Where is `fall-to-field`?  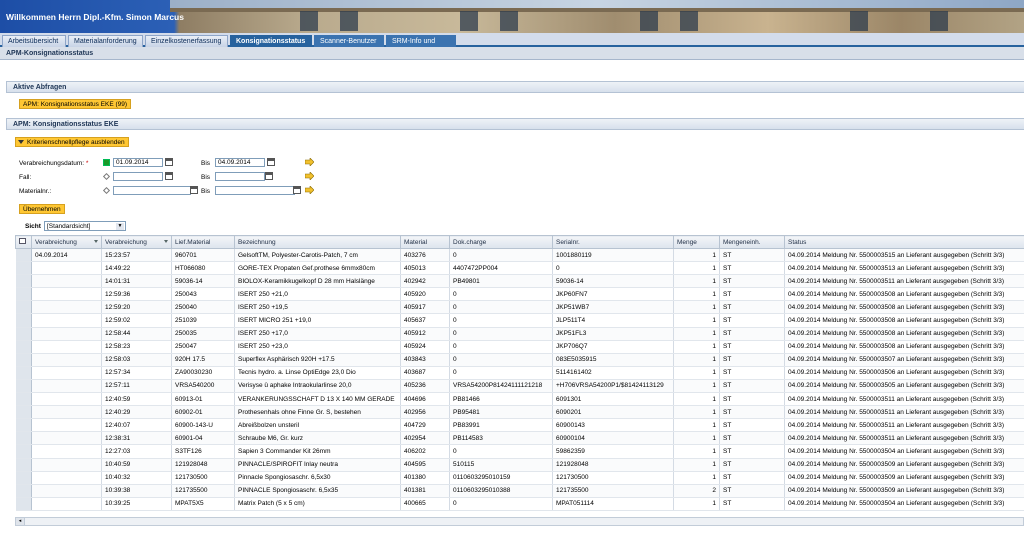
fall-to-field is located at coordinates (240, 176).